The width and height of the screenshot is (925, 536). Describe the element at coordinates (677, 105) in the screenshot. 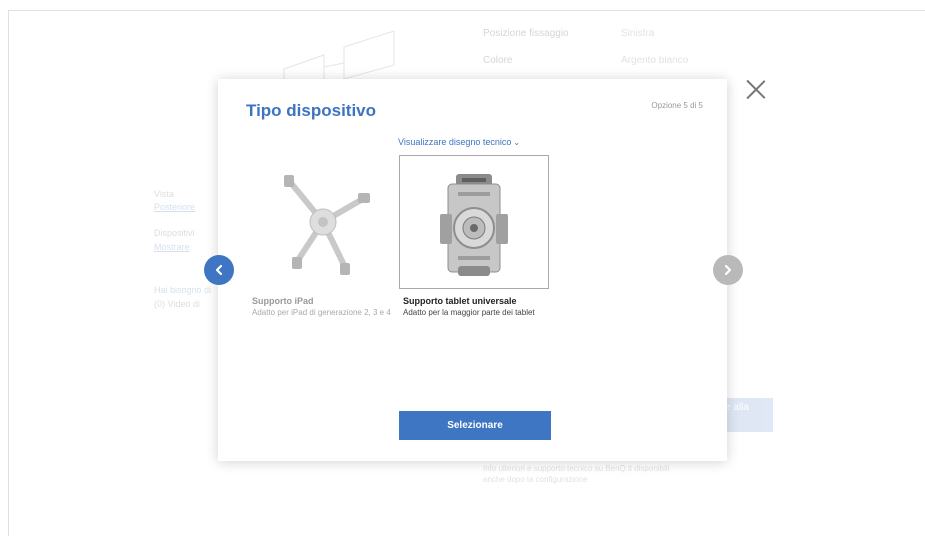

I see `option-counter: Opzione 5 di 5` at that location.